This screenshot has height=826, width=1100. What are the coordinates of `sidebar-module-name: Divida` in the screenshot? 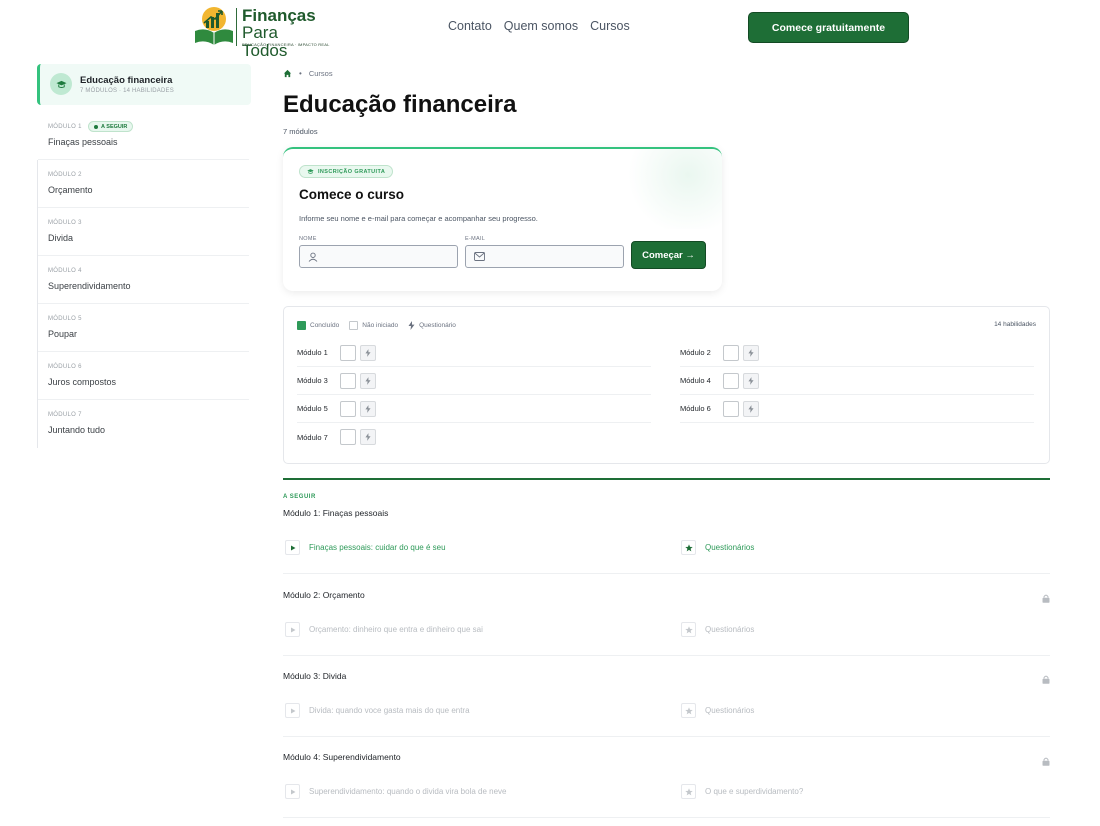 It's located at (61, 238).